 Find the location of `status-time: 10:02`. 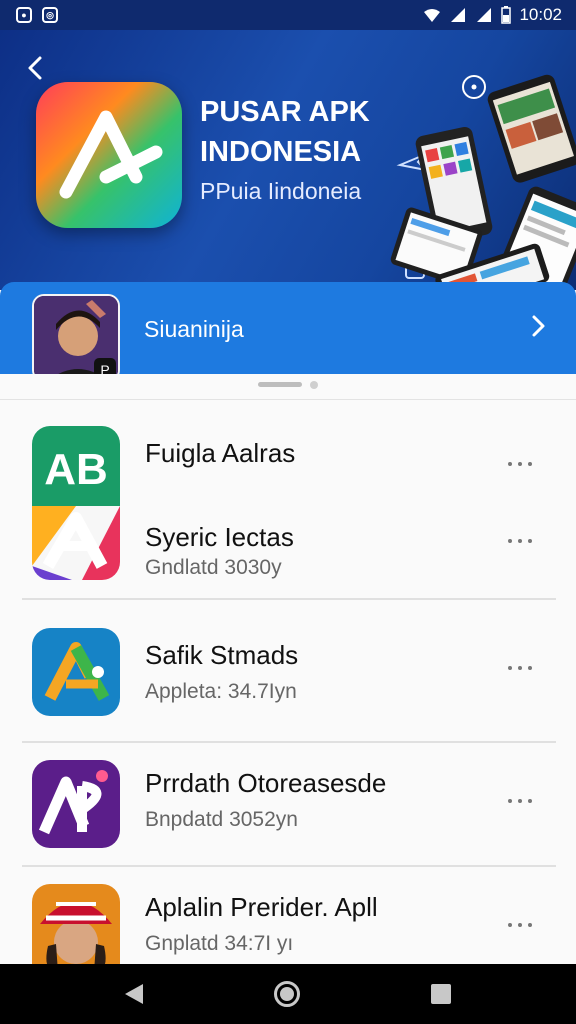

status-time: 10:02 is located at coordinates (540, 14).